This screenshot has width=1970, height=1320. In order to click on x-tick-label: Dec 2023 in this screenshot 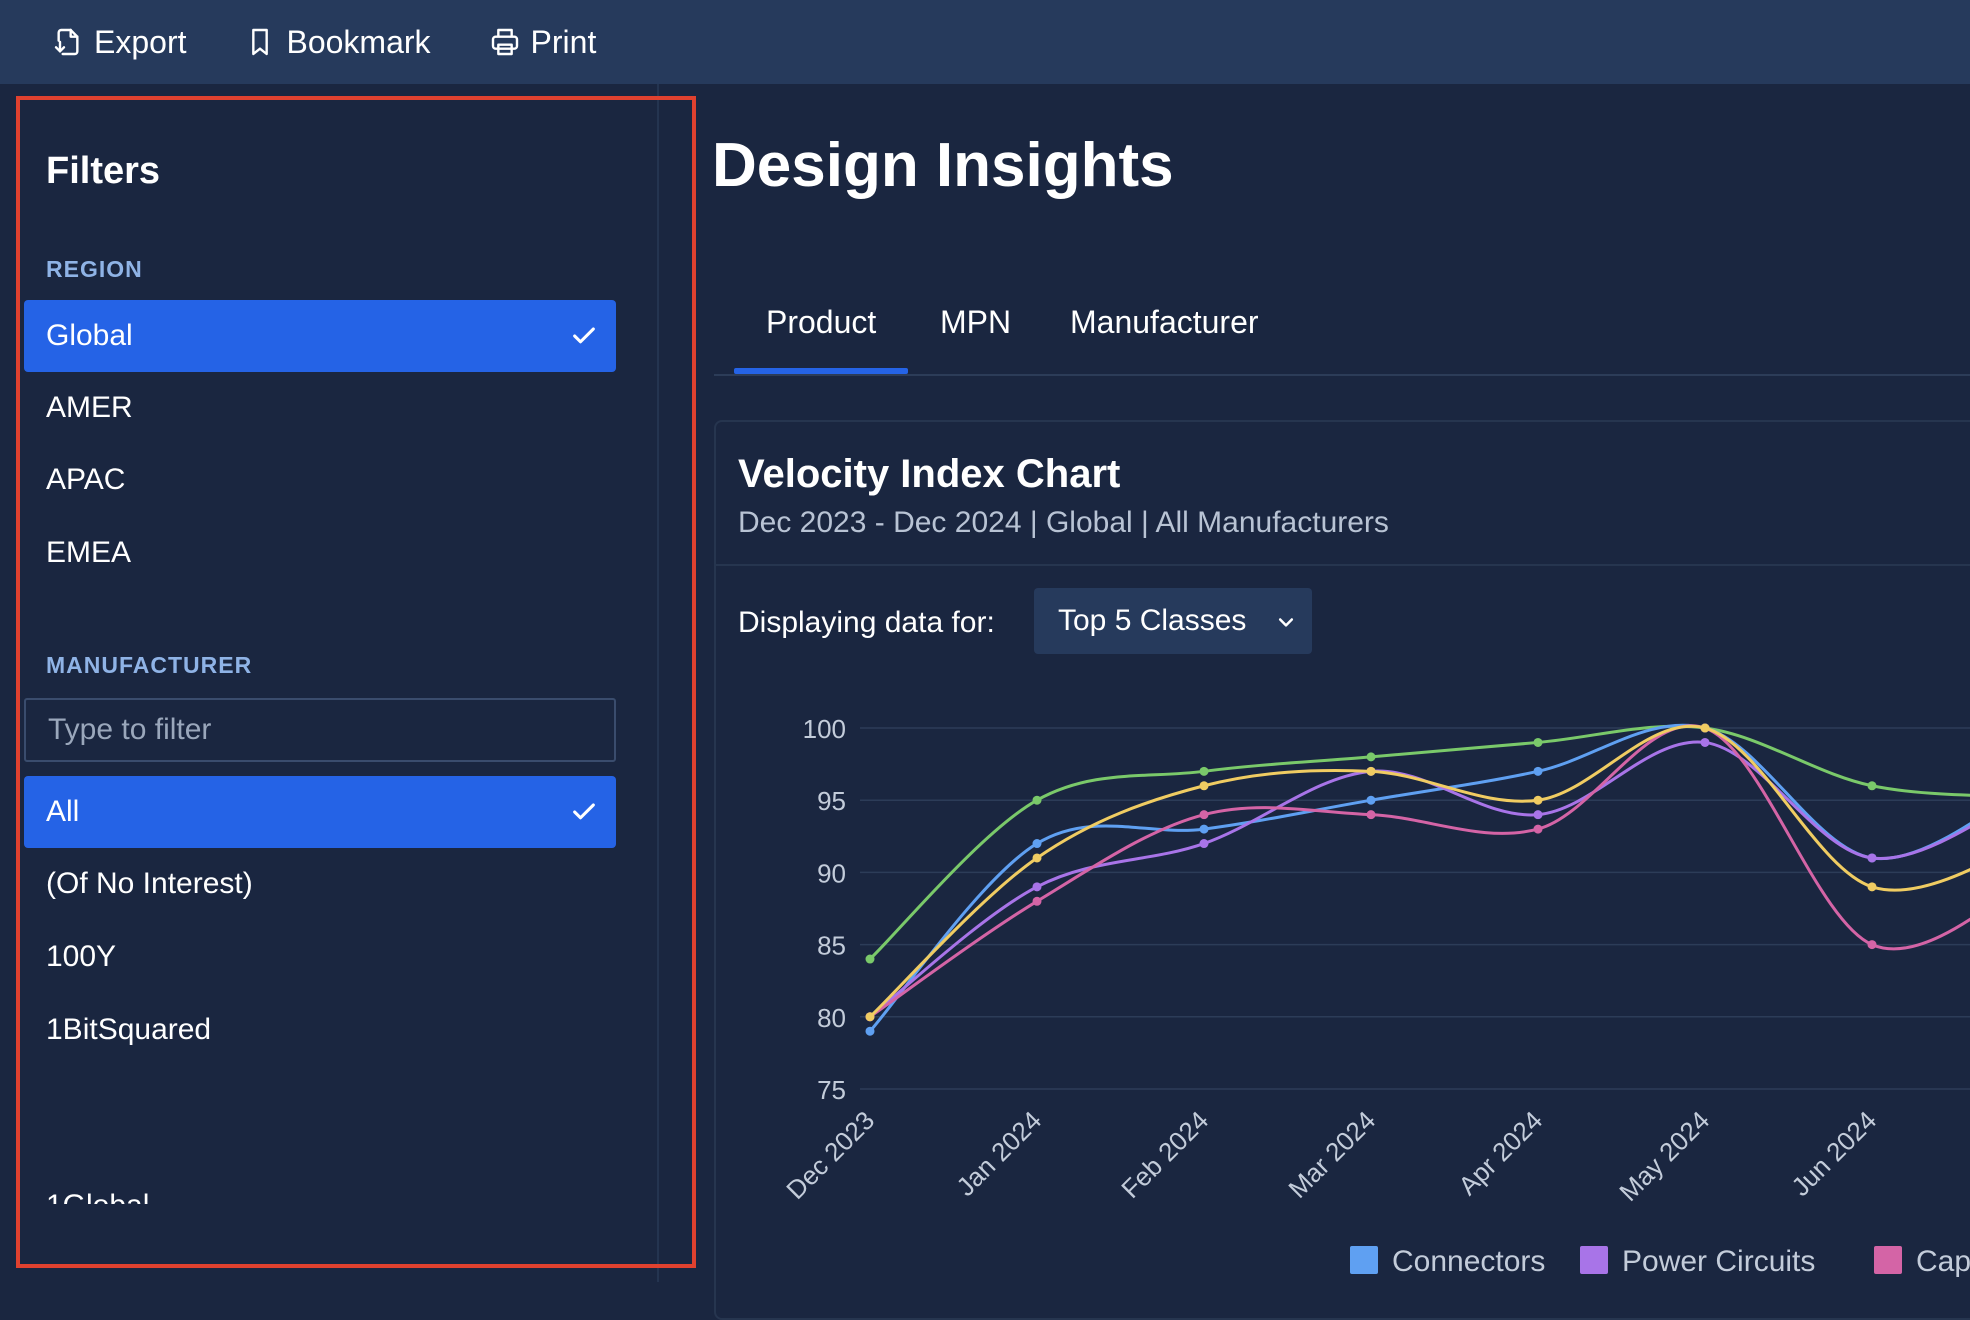, I will do `click(830, 1155)`.